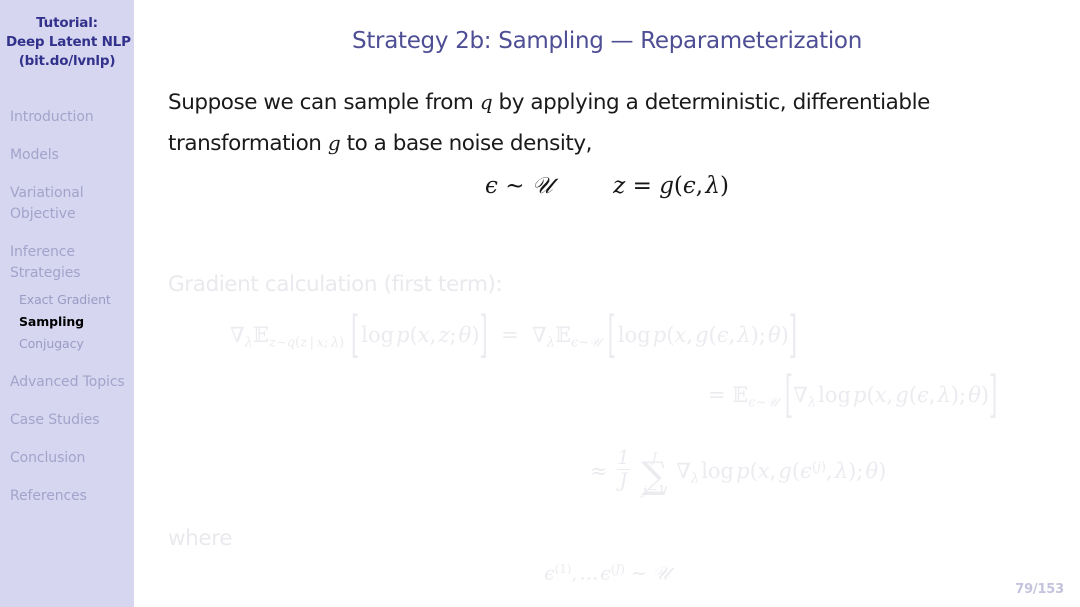 This screenshot has width=1080, height=607. What do you see at coordinates (68, 42) in the screenshot?
I see `sidebar-title-line-2: Deep Latent NLP` at bounding box center [68, 42].